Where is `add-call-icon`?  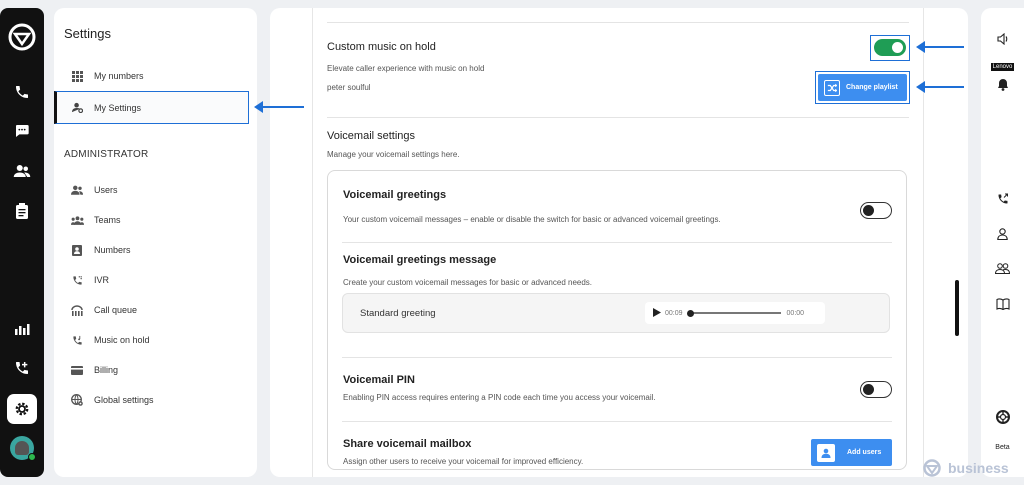
add-call-icon is located at coordinates (22, 370).